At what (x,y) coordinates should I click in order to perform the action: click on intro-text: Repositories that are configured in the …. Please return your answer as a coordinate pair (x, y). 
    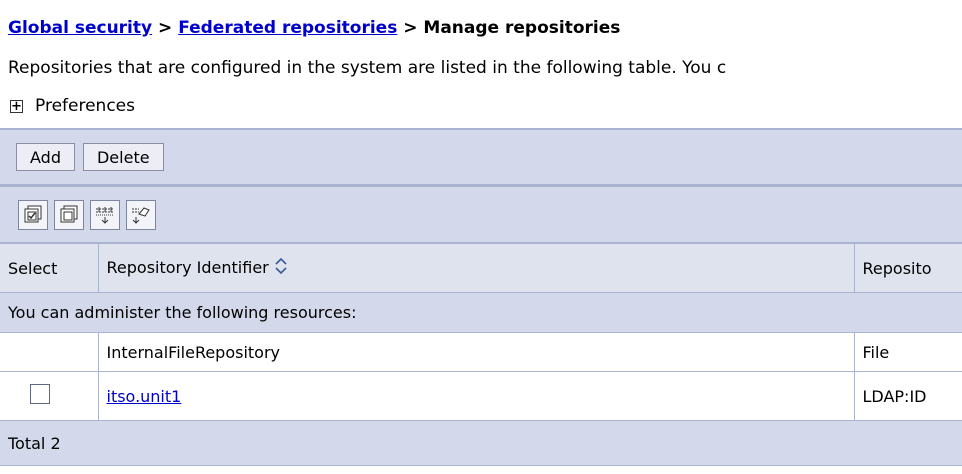
    Looking at the image, I should click on (367, 68).